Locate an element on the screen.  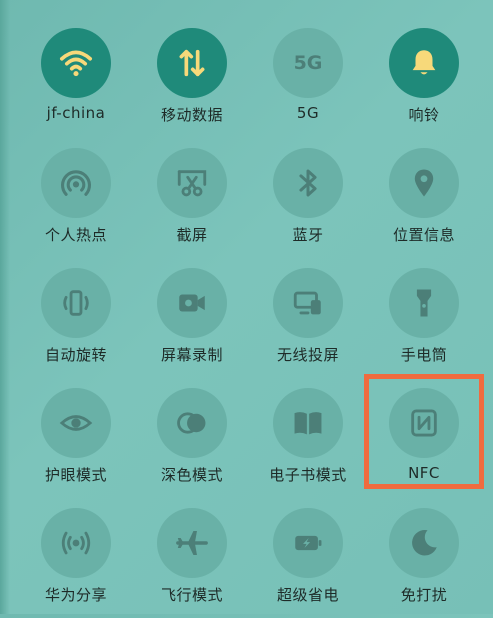
tile-dark-mode: 深色模式 is located at coordinates (192, 443).